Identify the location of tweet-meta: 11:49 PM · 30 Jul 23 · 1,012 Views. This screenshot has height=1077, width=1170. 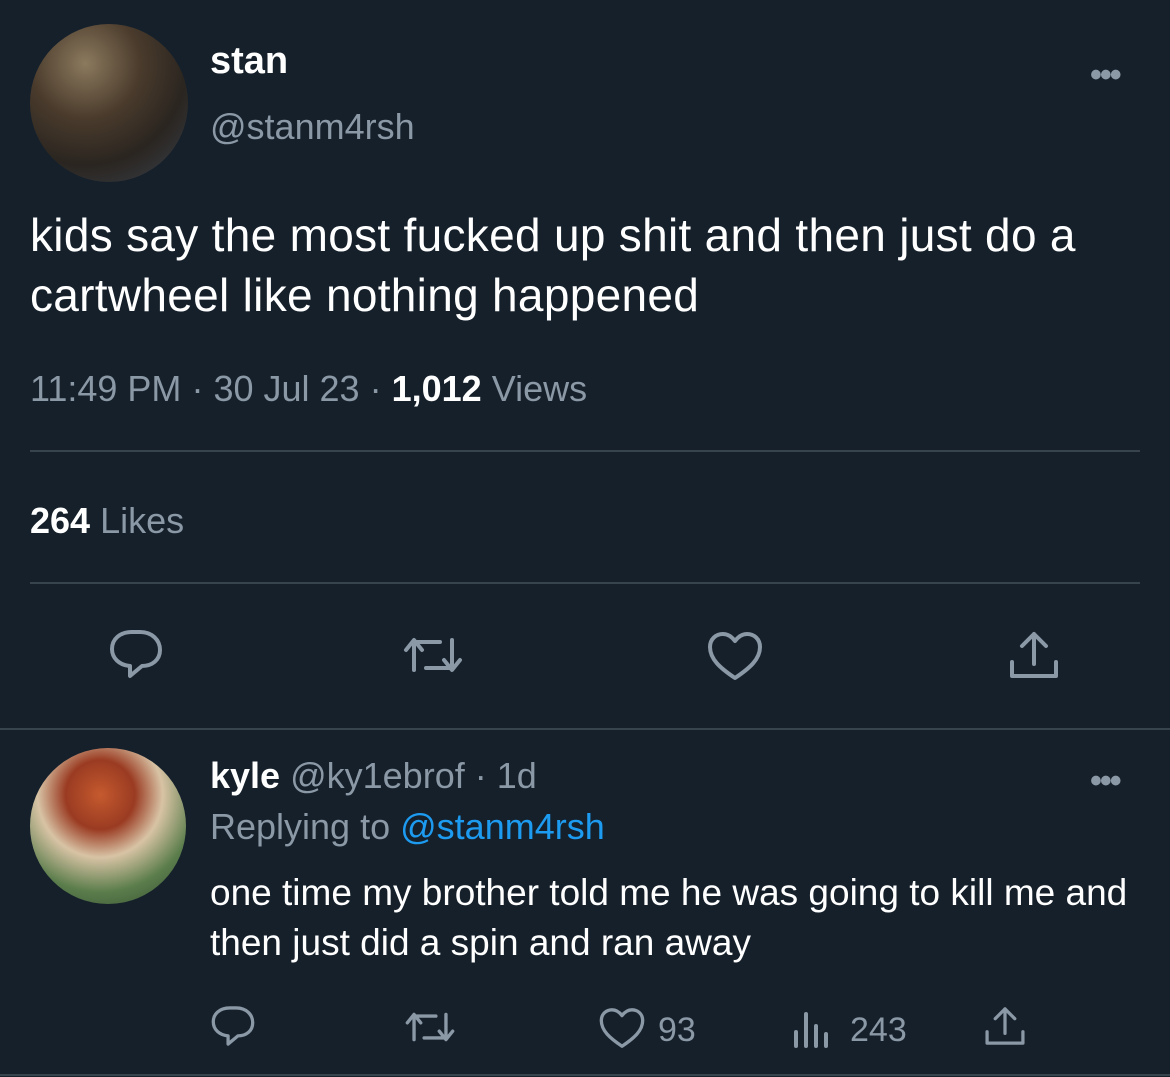
(308, 389).